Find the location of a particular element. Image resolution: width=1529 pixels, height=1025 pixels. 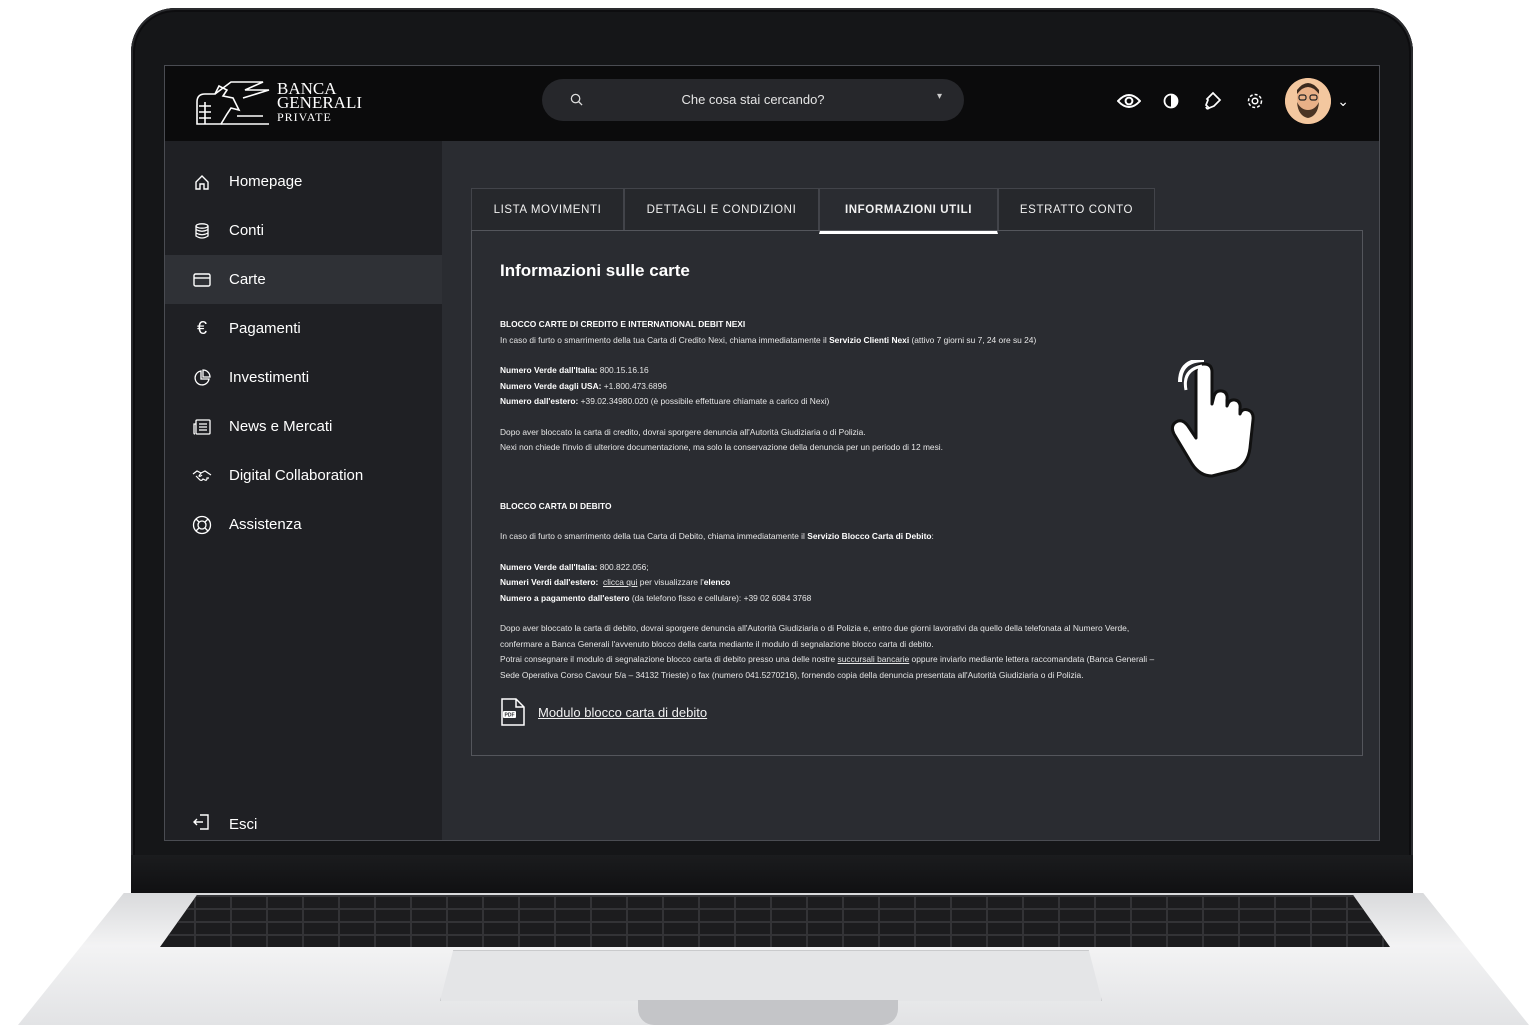

sidebar-item-homepage: Homepage is located at coordinates (303, 181).